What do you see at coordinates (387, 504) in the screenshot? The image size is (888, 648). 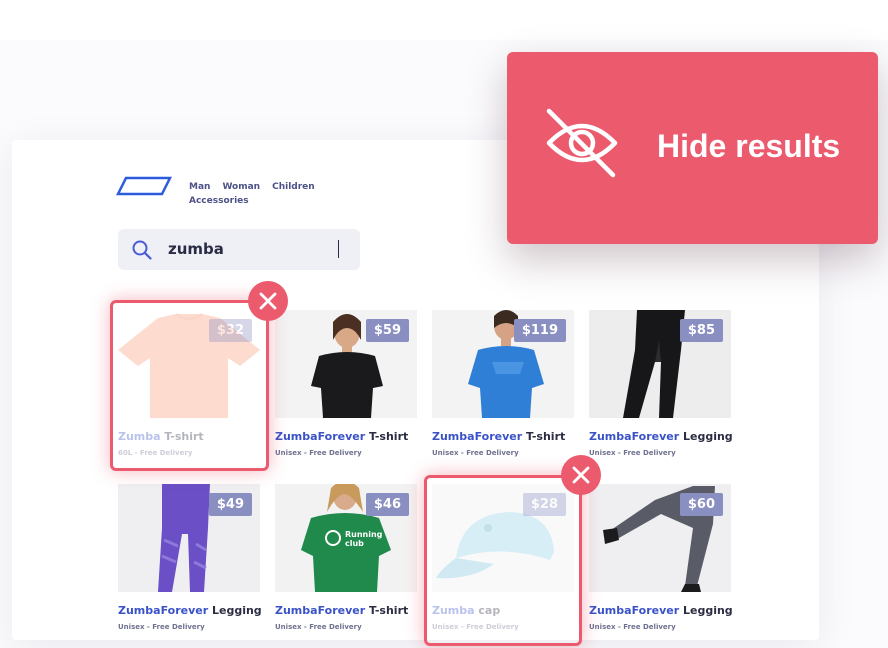 I see `price-tag: $46` at bounding box center [387, 504].